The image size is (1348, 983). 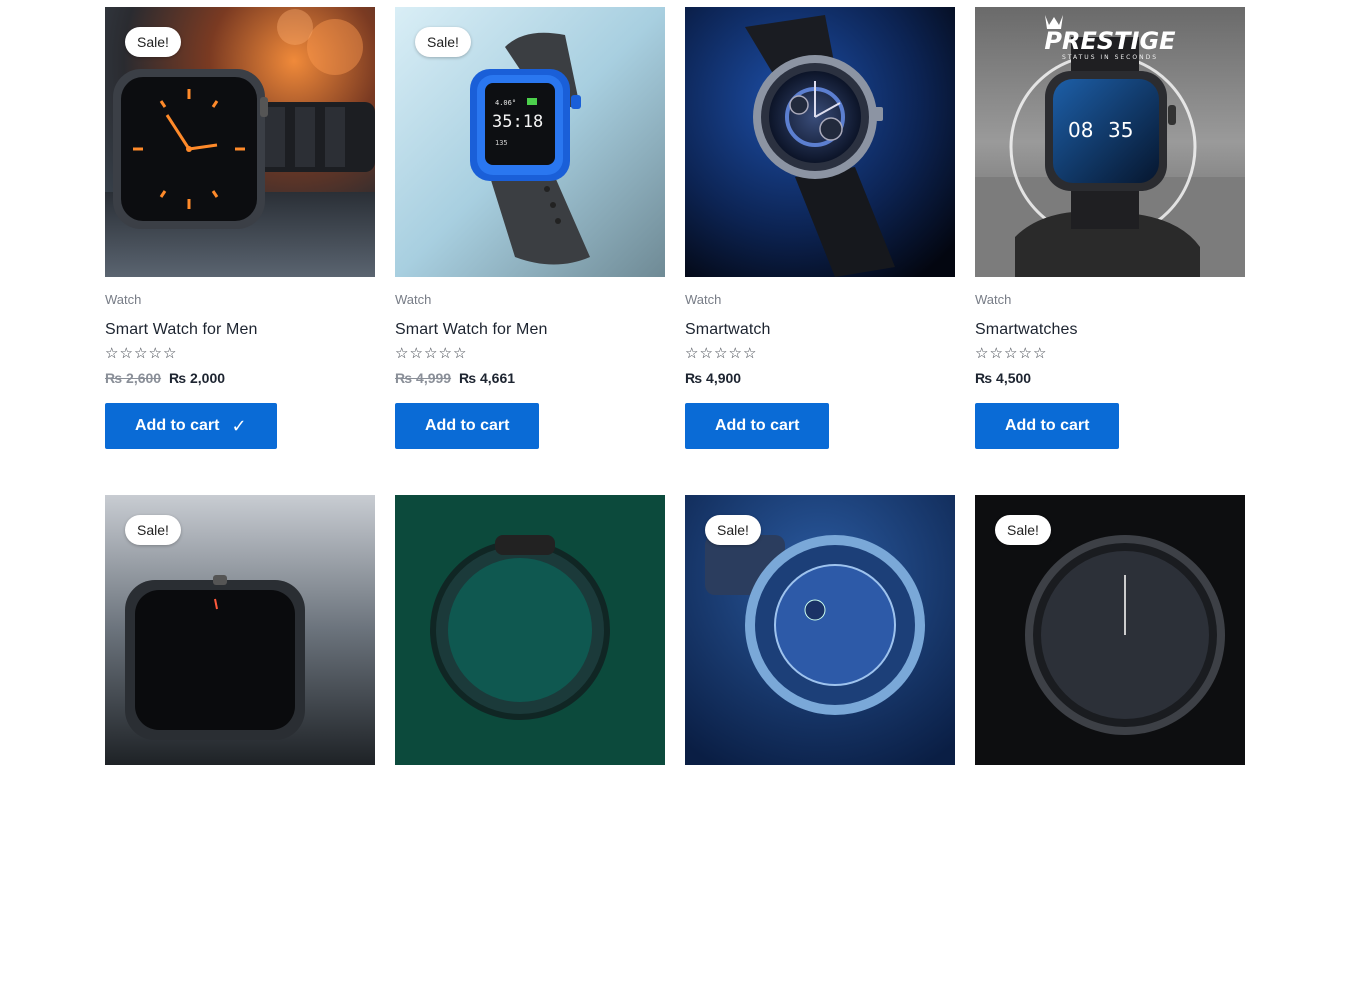 I want to click on product-card, so click(x=530, y=739).